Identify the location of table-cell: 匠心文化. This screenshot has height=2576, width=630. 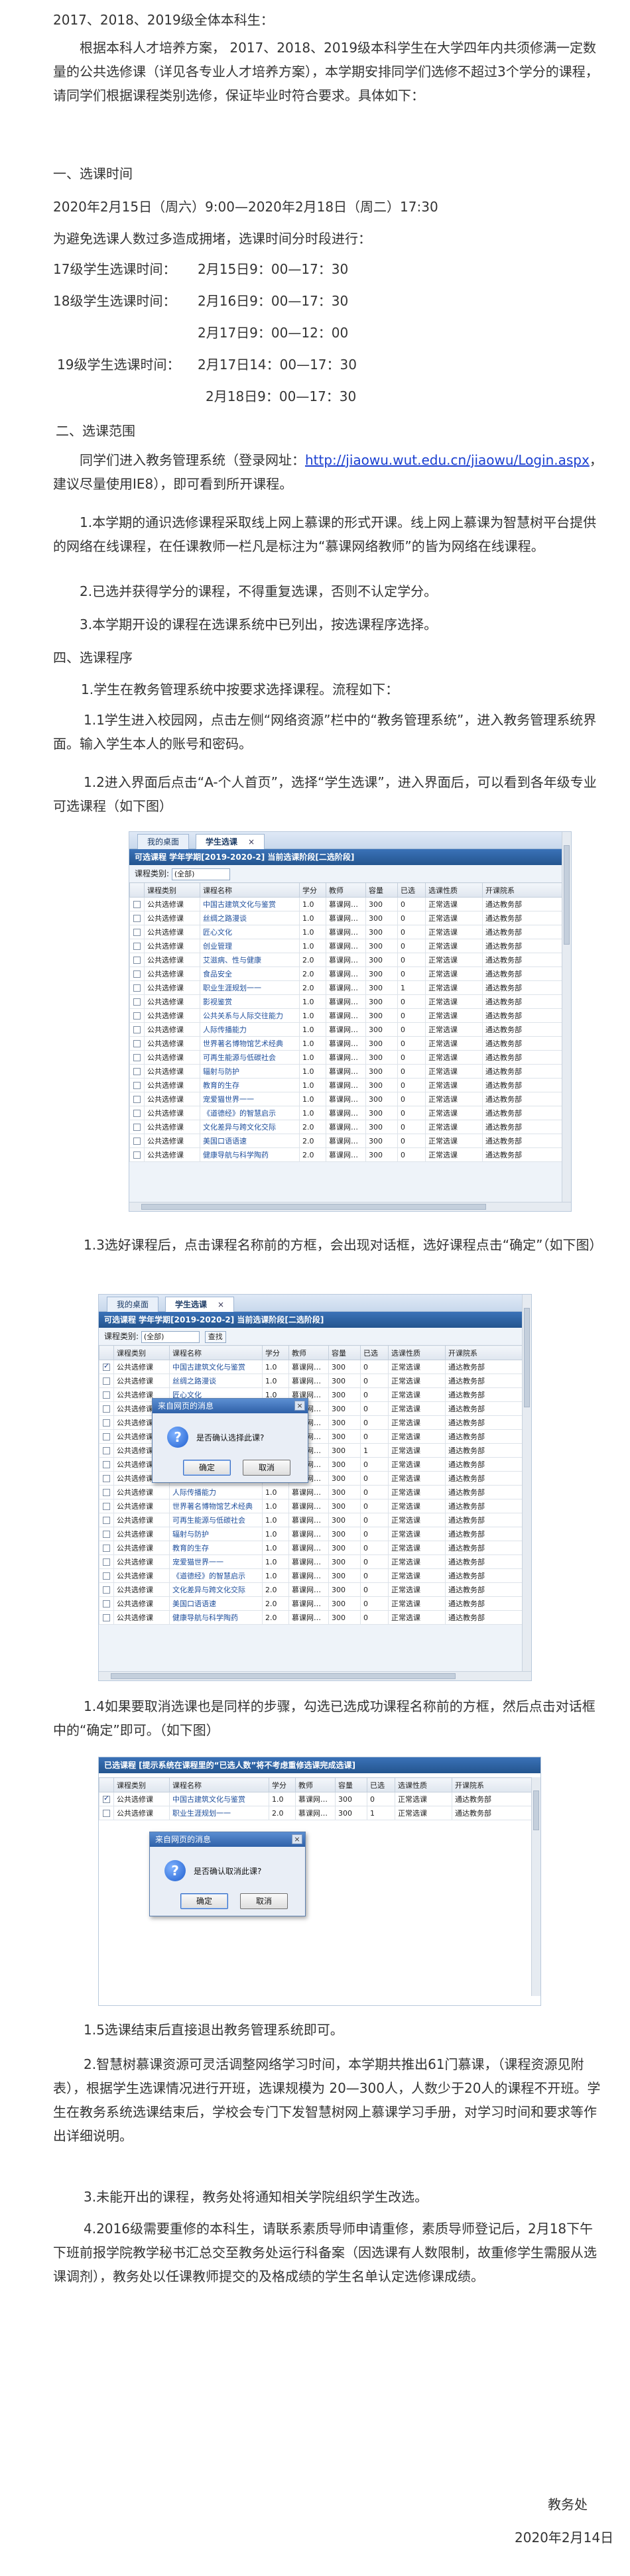
(250, 932).